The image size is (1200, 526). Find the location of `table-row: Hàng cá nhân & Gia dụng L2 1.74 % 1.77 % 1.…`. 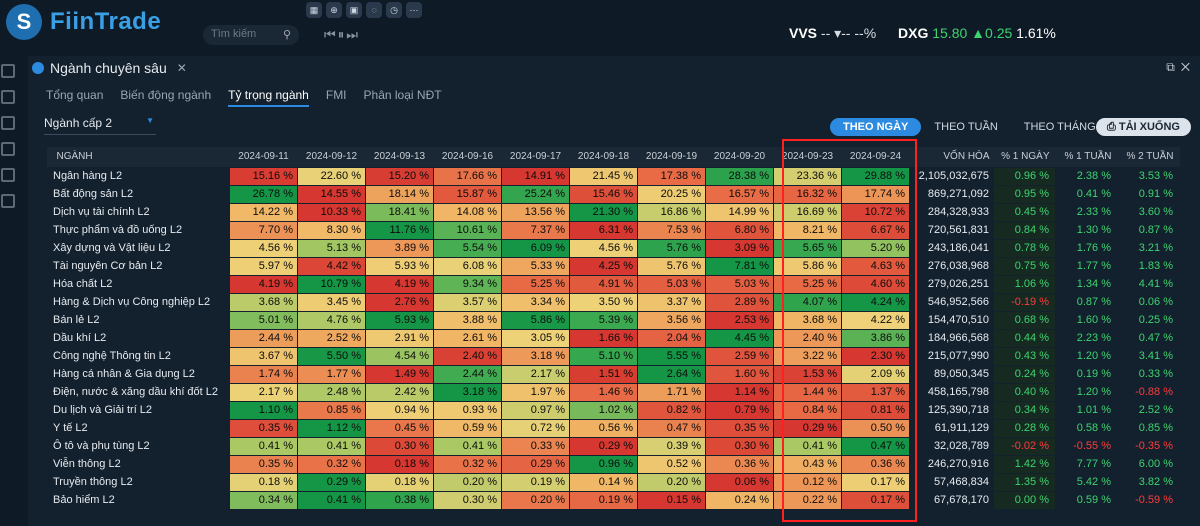

table-row: Hàng cá nhân & Gia dụng L2 1.74 % 1.77 % 1.… is located at coordinates (613, 374).